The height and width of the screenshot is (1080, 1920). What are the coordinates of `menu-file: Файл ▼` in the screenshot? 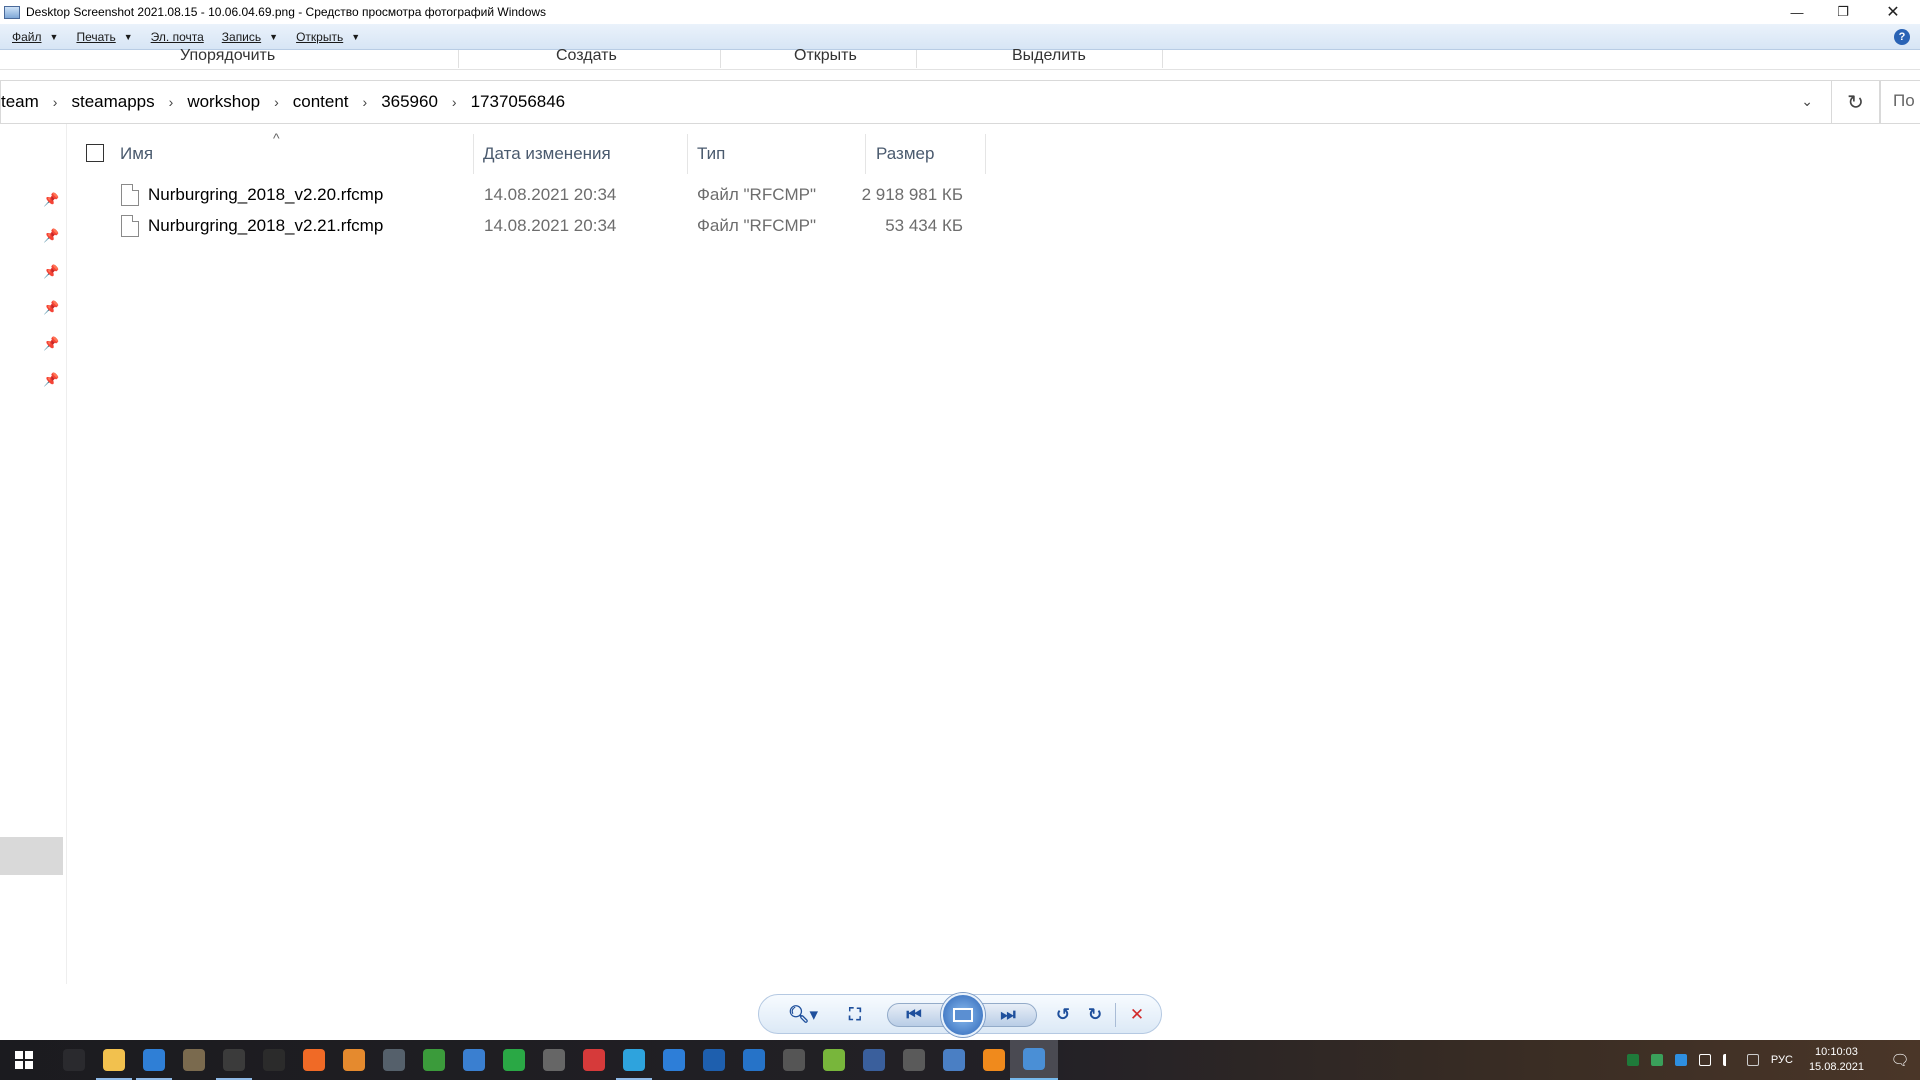 It's located at (35, 37).